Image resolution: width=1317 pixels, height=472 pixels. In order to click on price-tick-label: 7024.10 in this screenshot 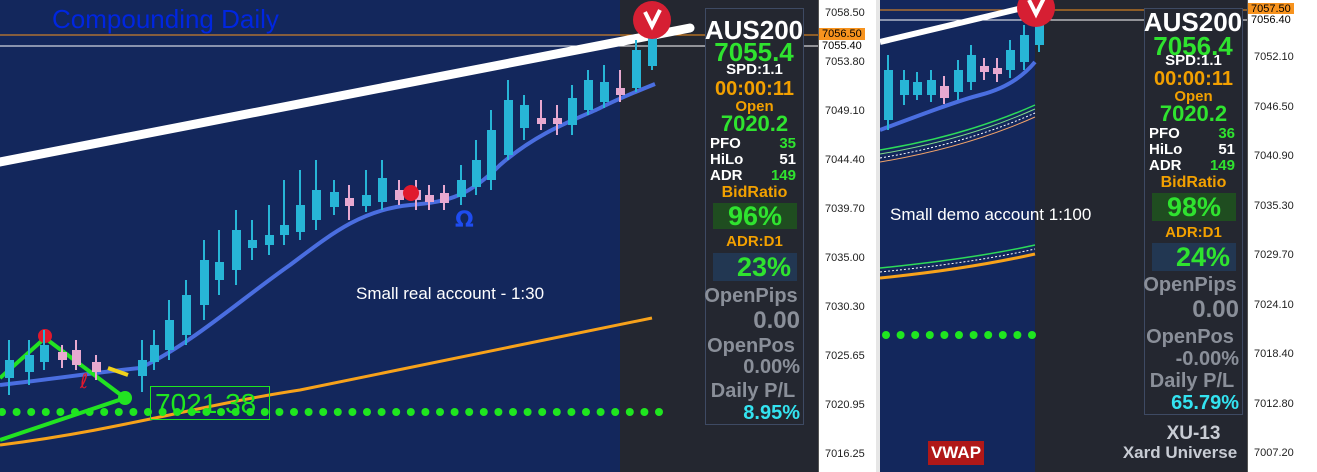, I will do `click(1274, 304)`.